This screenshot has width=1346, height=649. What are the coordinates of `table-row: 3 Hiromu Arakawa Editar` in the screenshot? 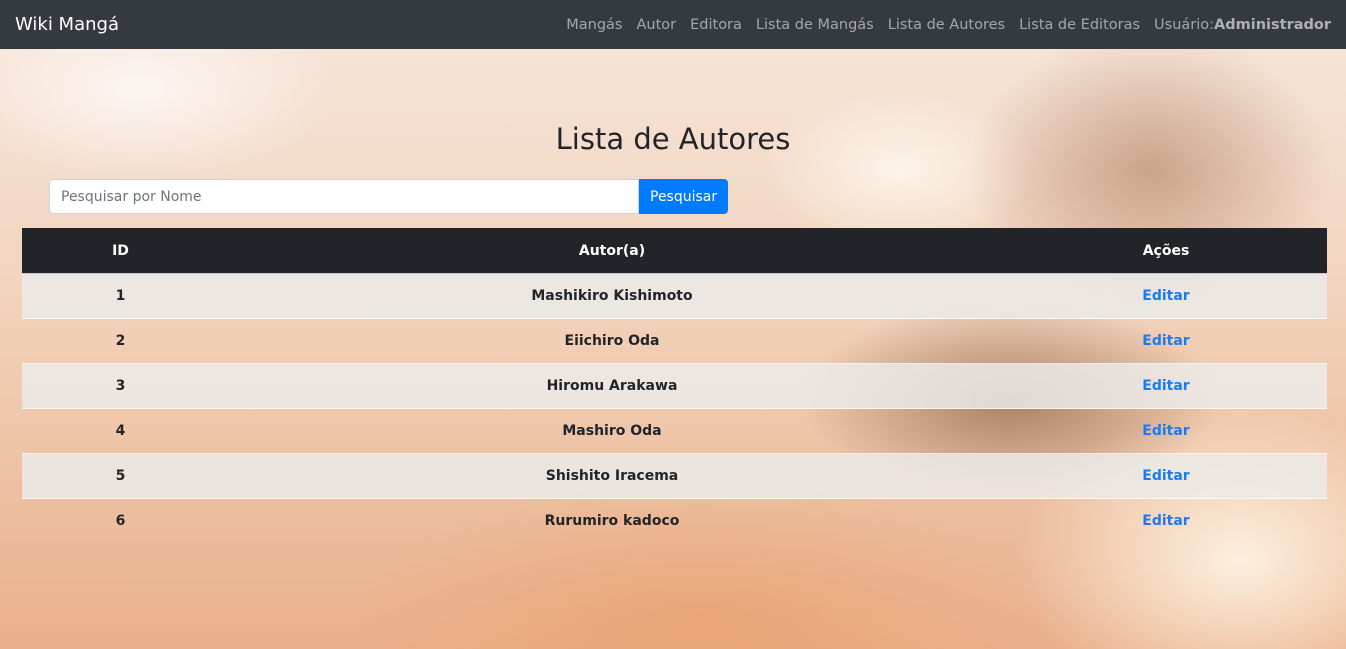 It's located at (674, 386).